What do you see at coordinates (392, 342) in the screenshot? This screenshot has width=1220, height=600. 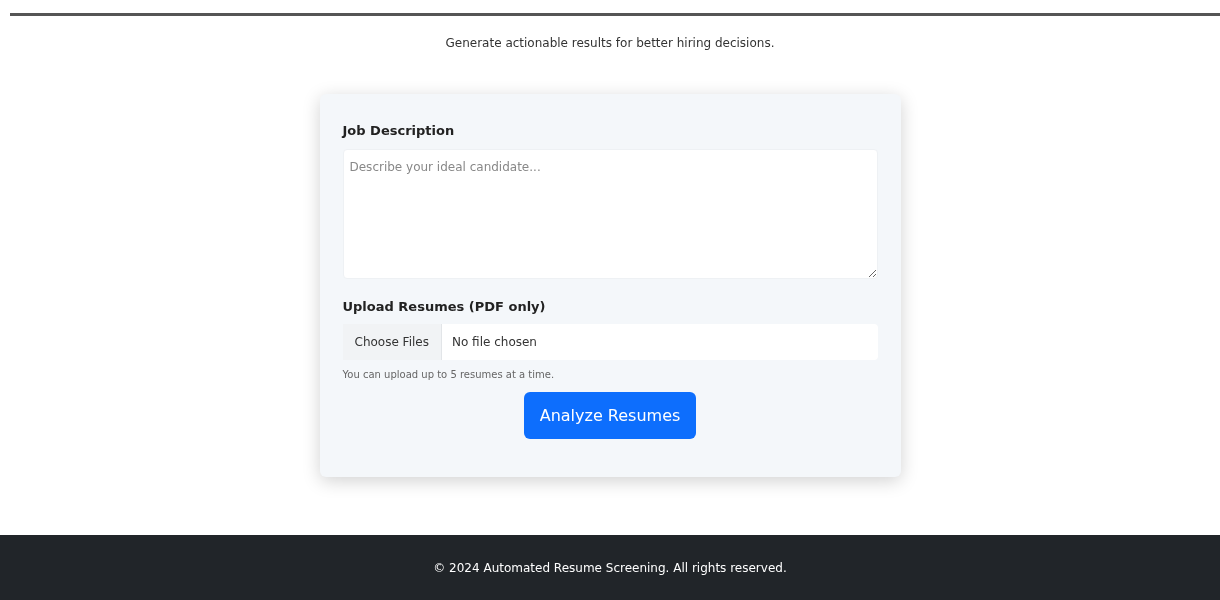 I see `choose-files-button: Choose Files` at bounding box center [392, 342].